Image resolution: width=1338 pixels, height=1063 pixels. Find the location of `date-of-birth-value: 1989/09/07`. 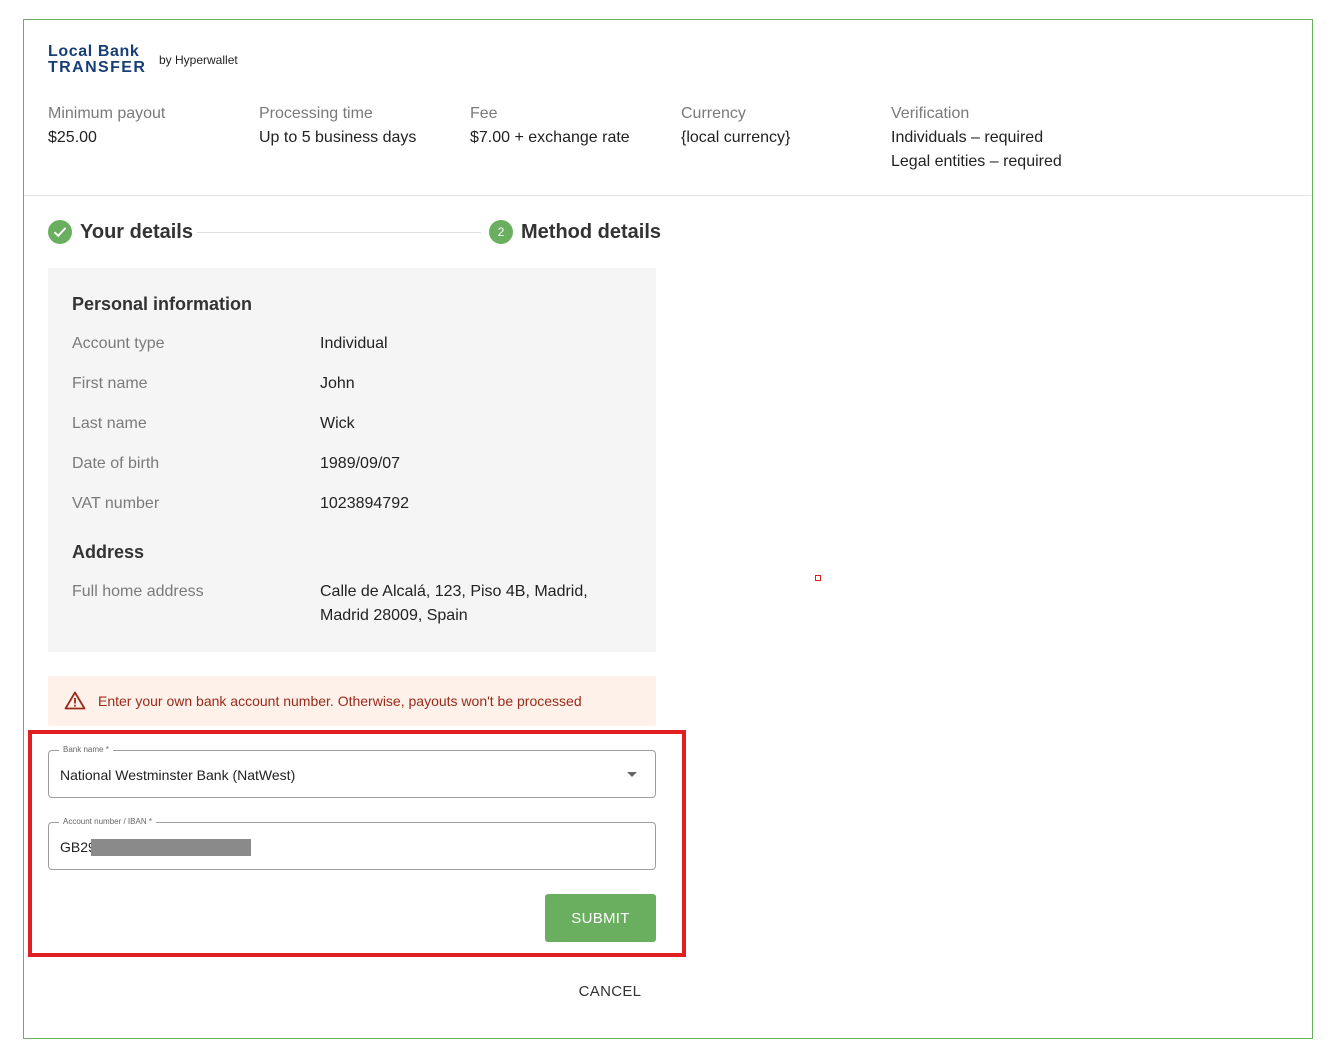

date-of-birth-value: 1989/09/07 is located at coordinates (360, 463).